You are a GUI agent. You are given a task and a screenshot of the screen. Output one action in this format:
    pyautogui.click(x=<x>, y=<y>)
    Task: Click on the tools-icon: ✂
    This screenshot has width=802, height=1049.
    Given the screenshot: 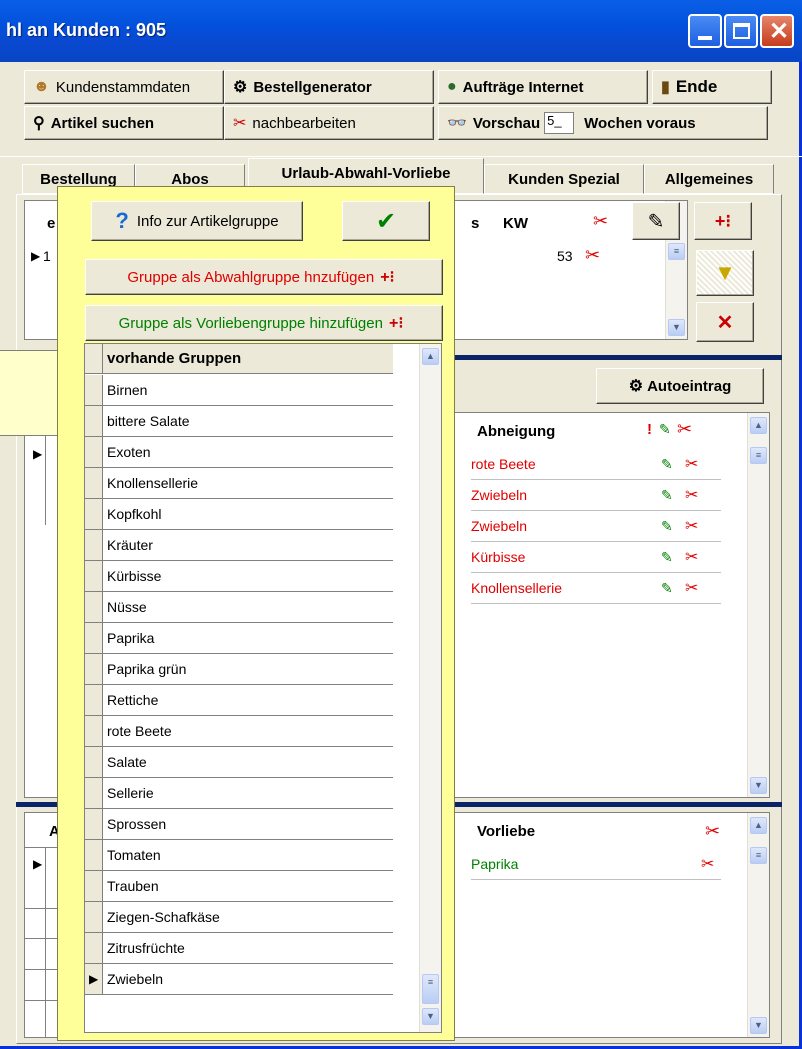 What is the action you would take?
    pyautogui.click(x=240, y=123)
    